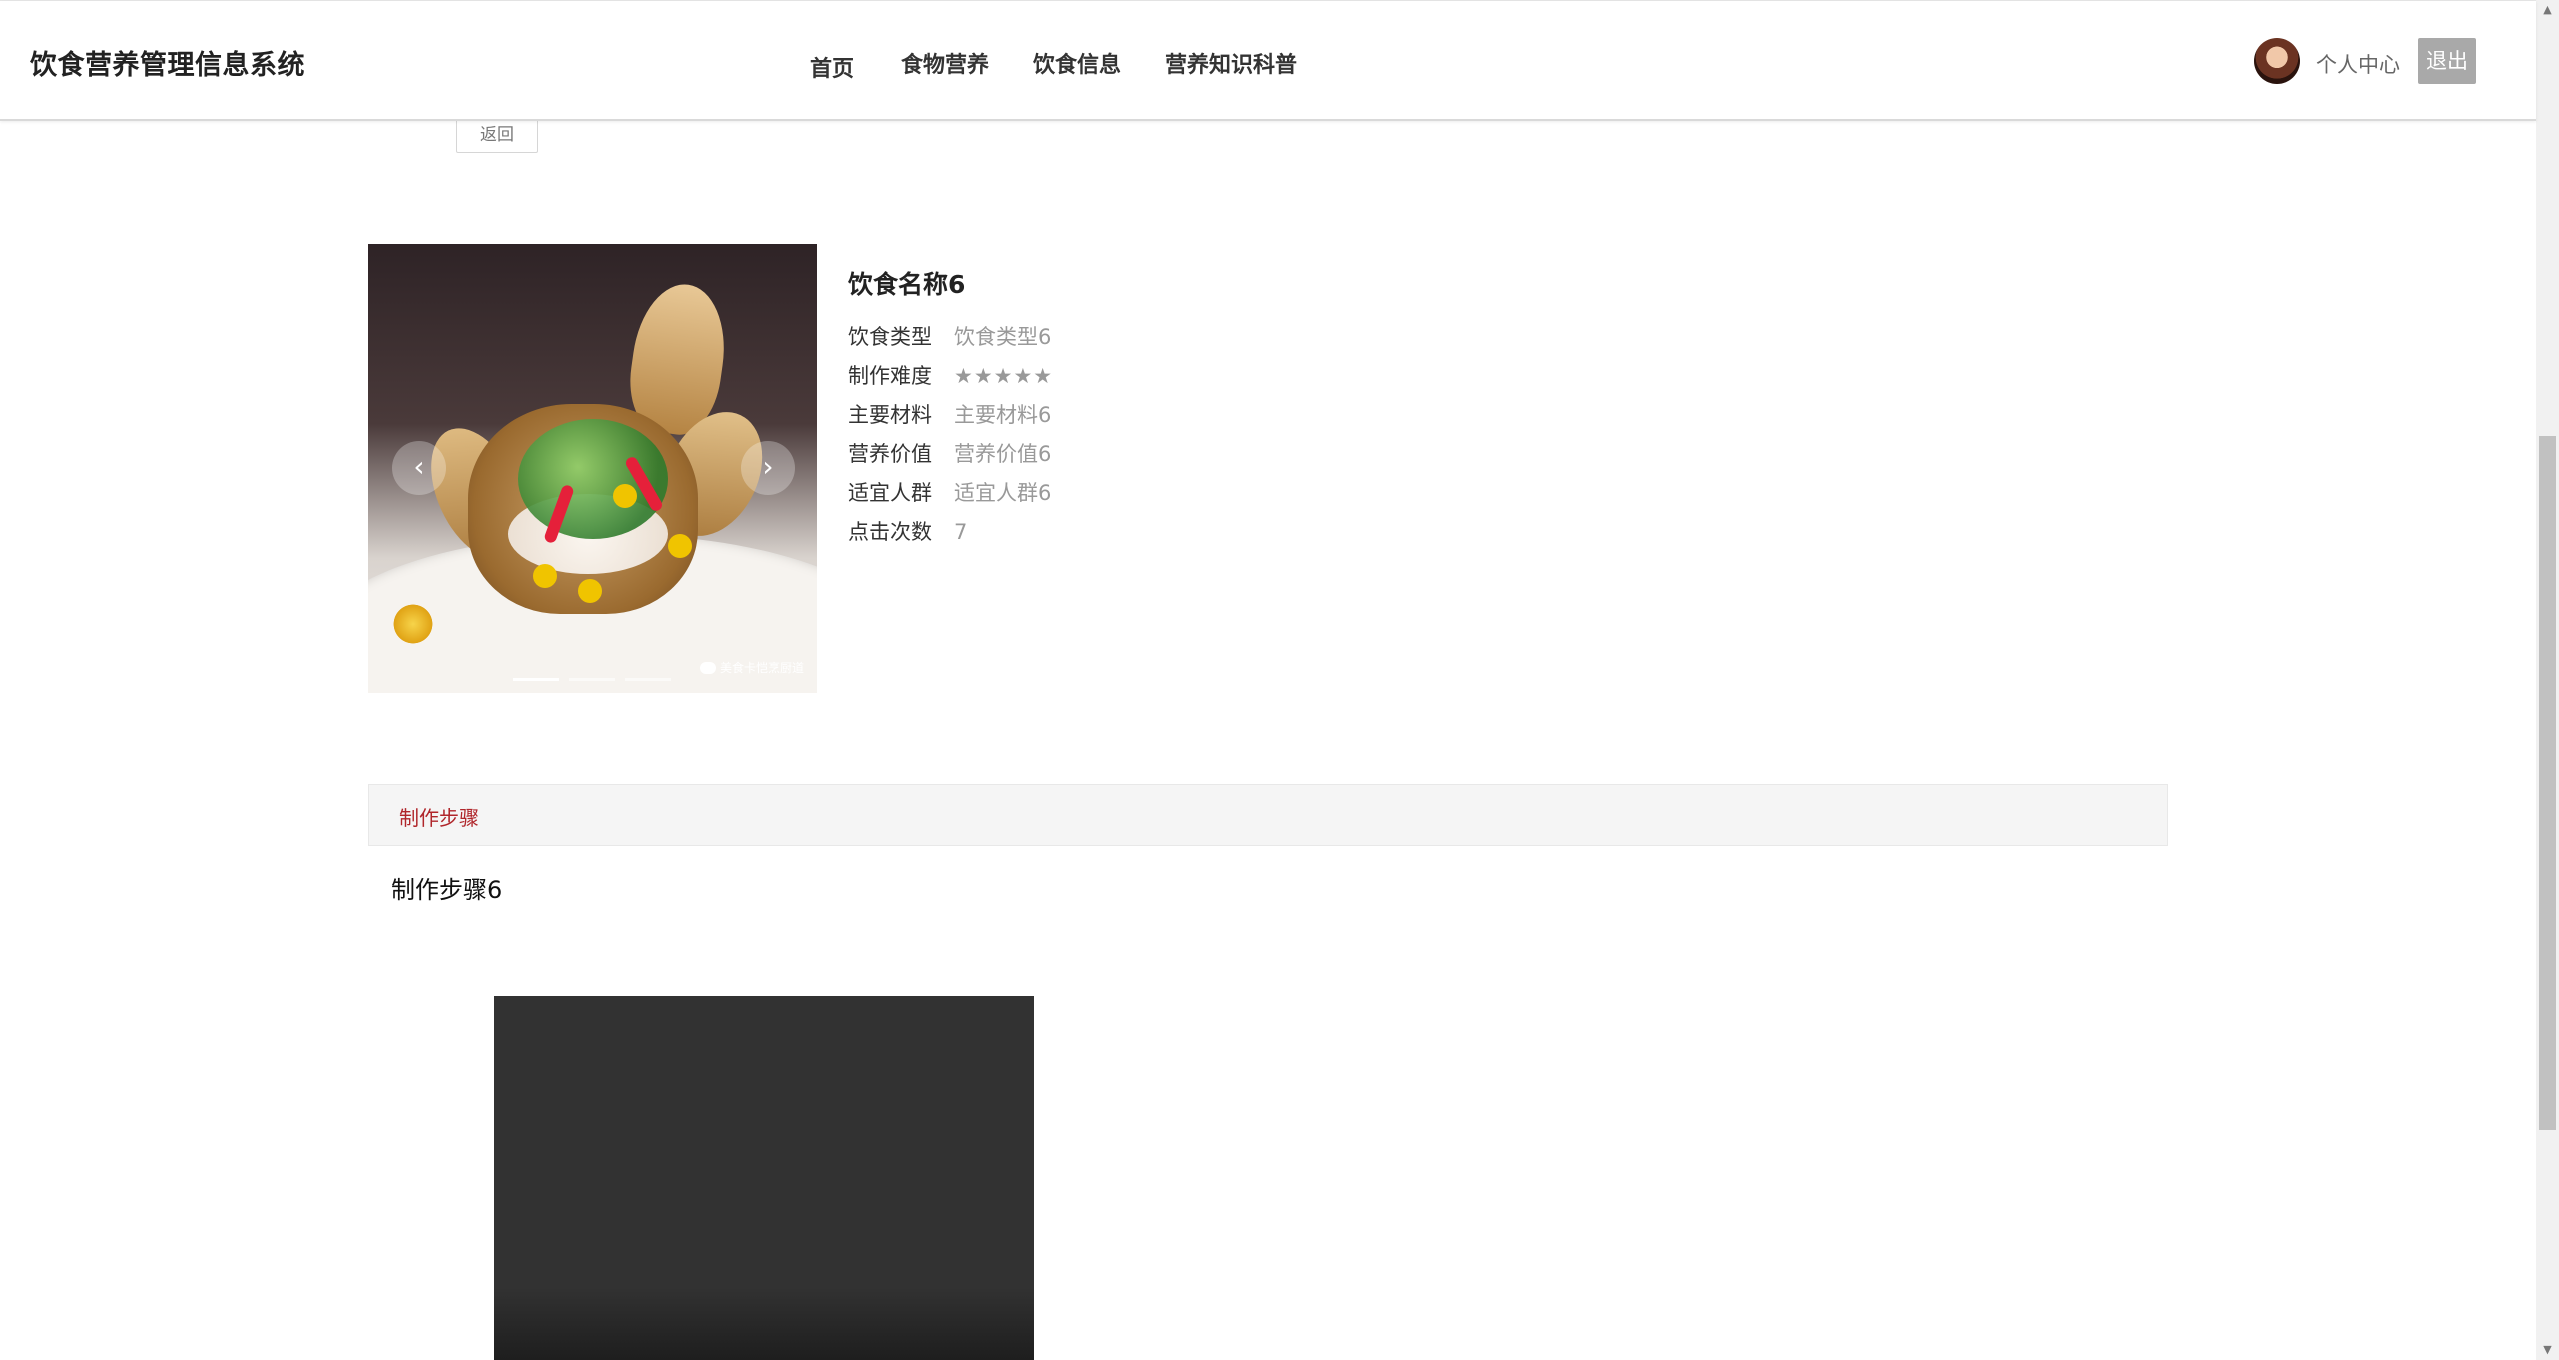 Image resolution: width=2559 pixels, height=1360 pixels. I want to click on logout-button: 退出, so click(2447, 61).